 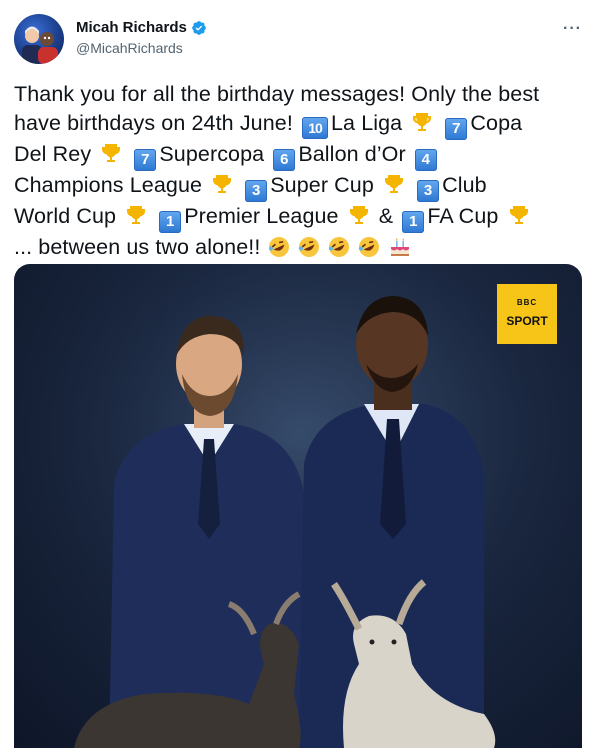 What do you see at coordinates (108, 185) in the screenshot?
I see `text-champions: Champions League` at bounding box center [108, 185].